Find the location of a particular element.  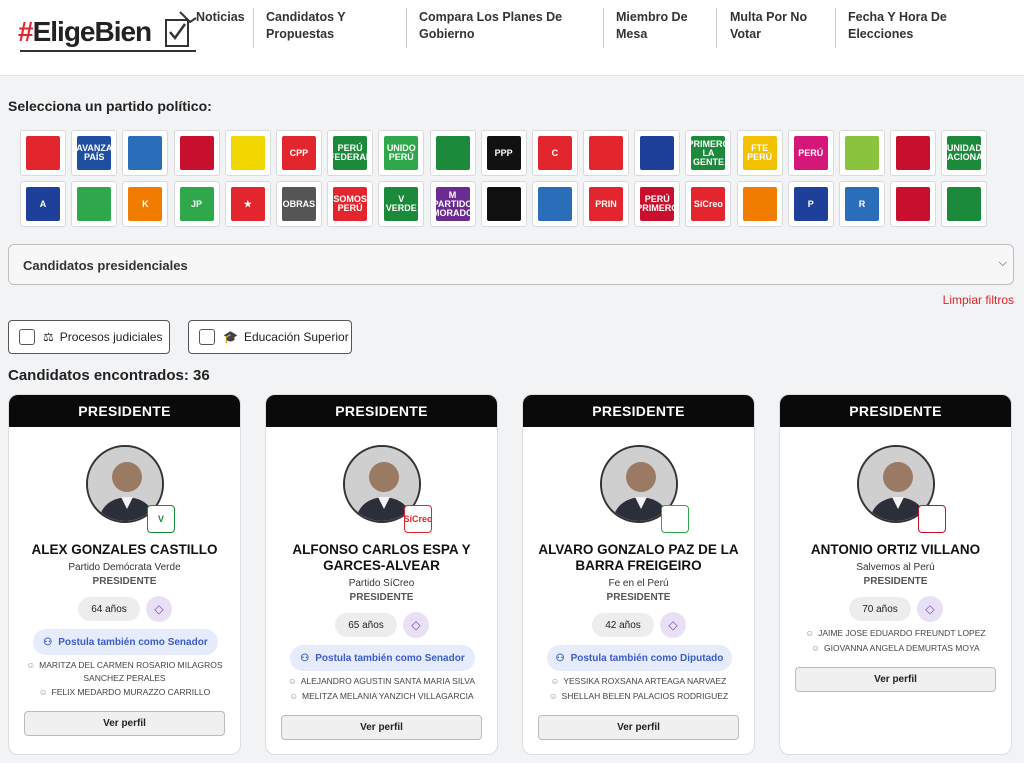

party-logo: PERÚ is located at coordinates (810, 153).